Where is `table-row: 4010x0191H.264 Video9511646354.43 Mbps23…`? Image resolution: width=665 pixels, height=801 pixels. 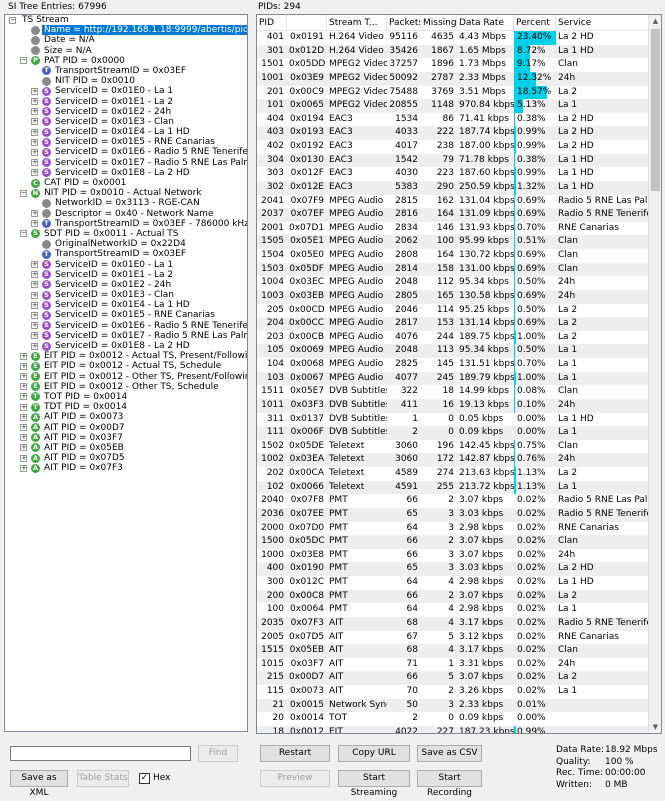
table-row: 4010x0191H.264 Video9511646354.43 Mbps23… is located at coordinates (453, 38).